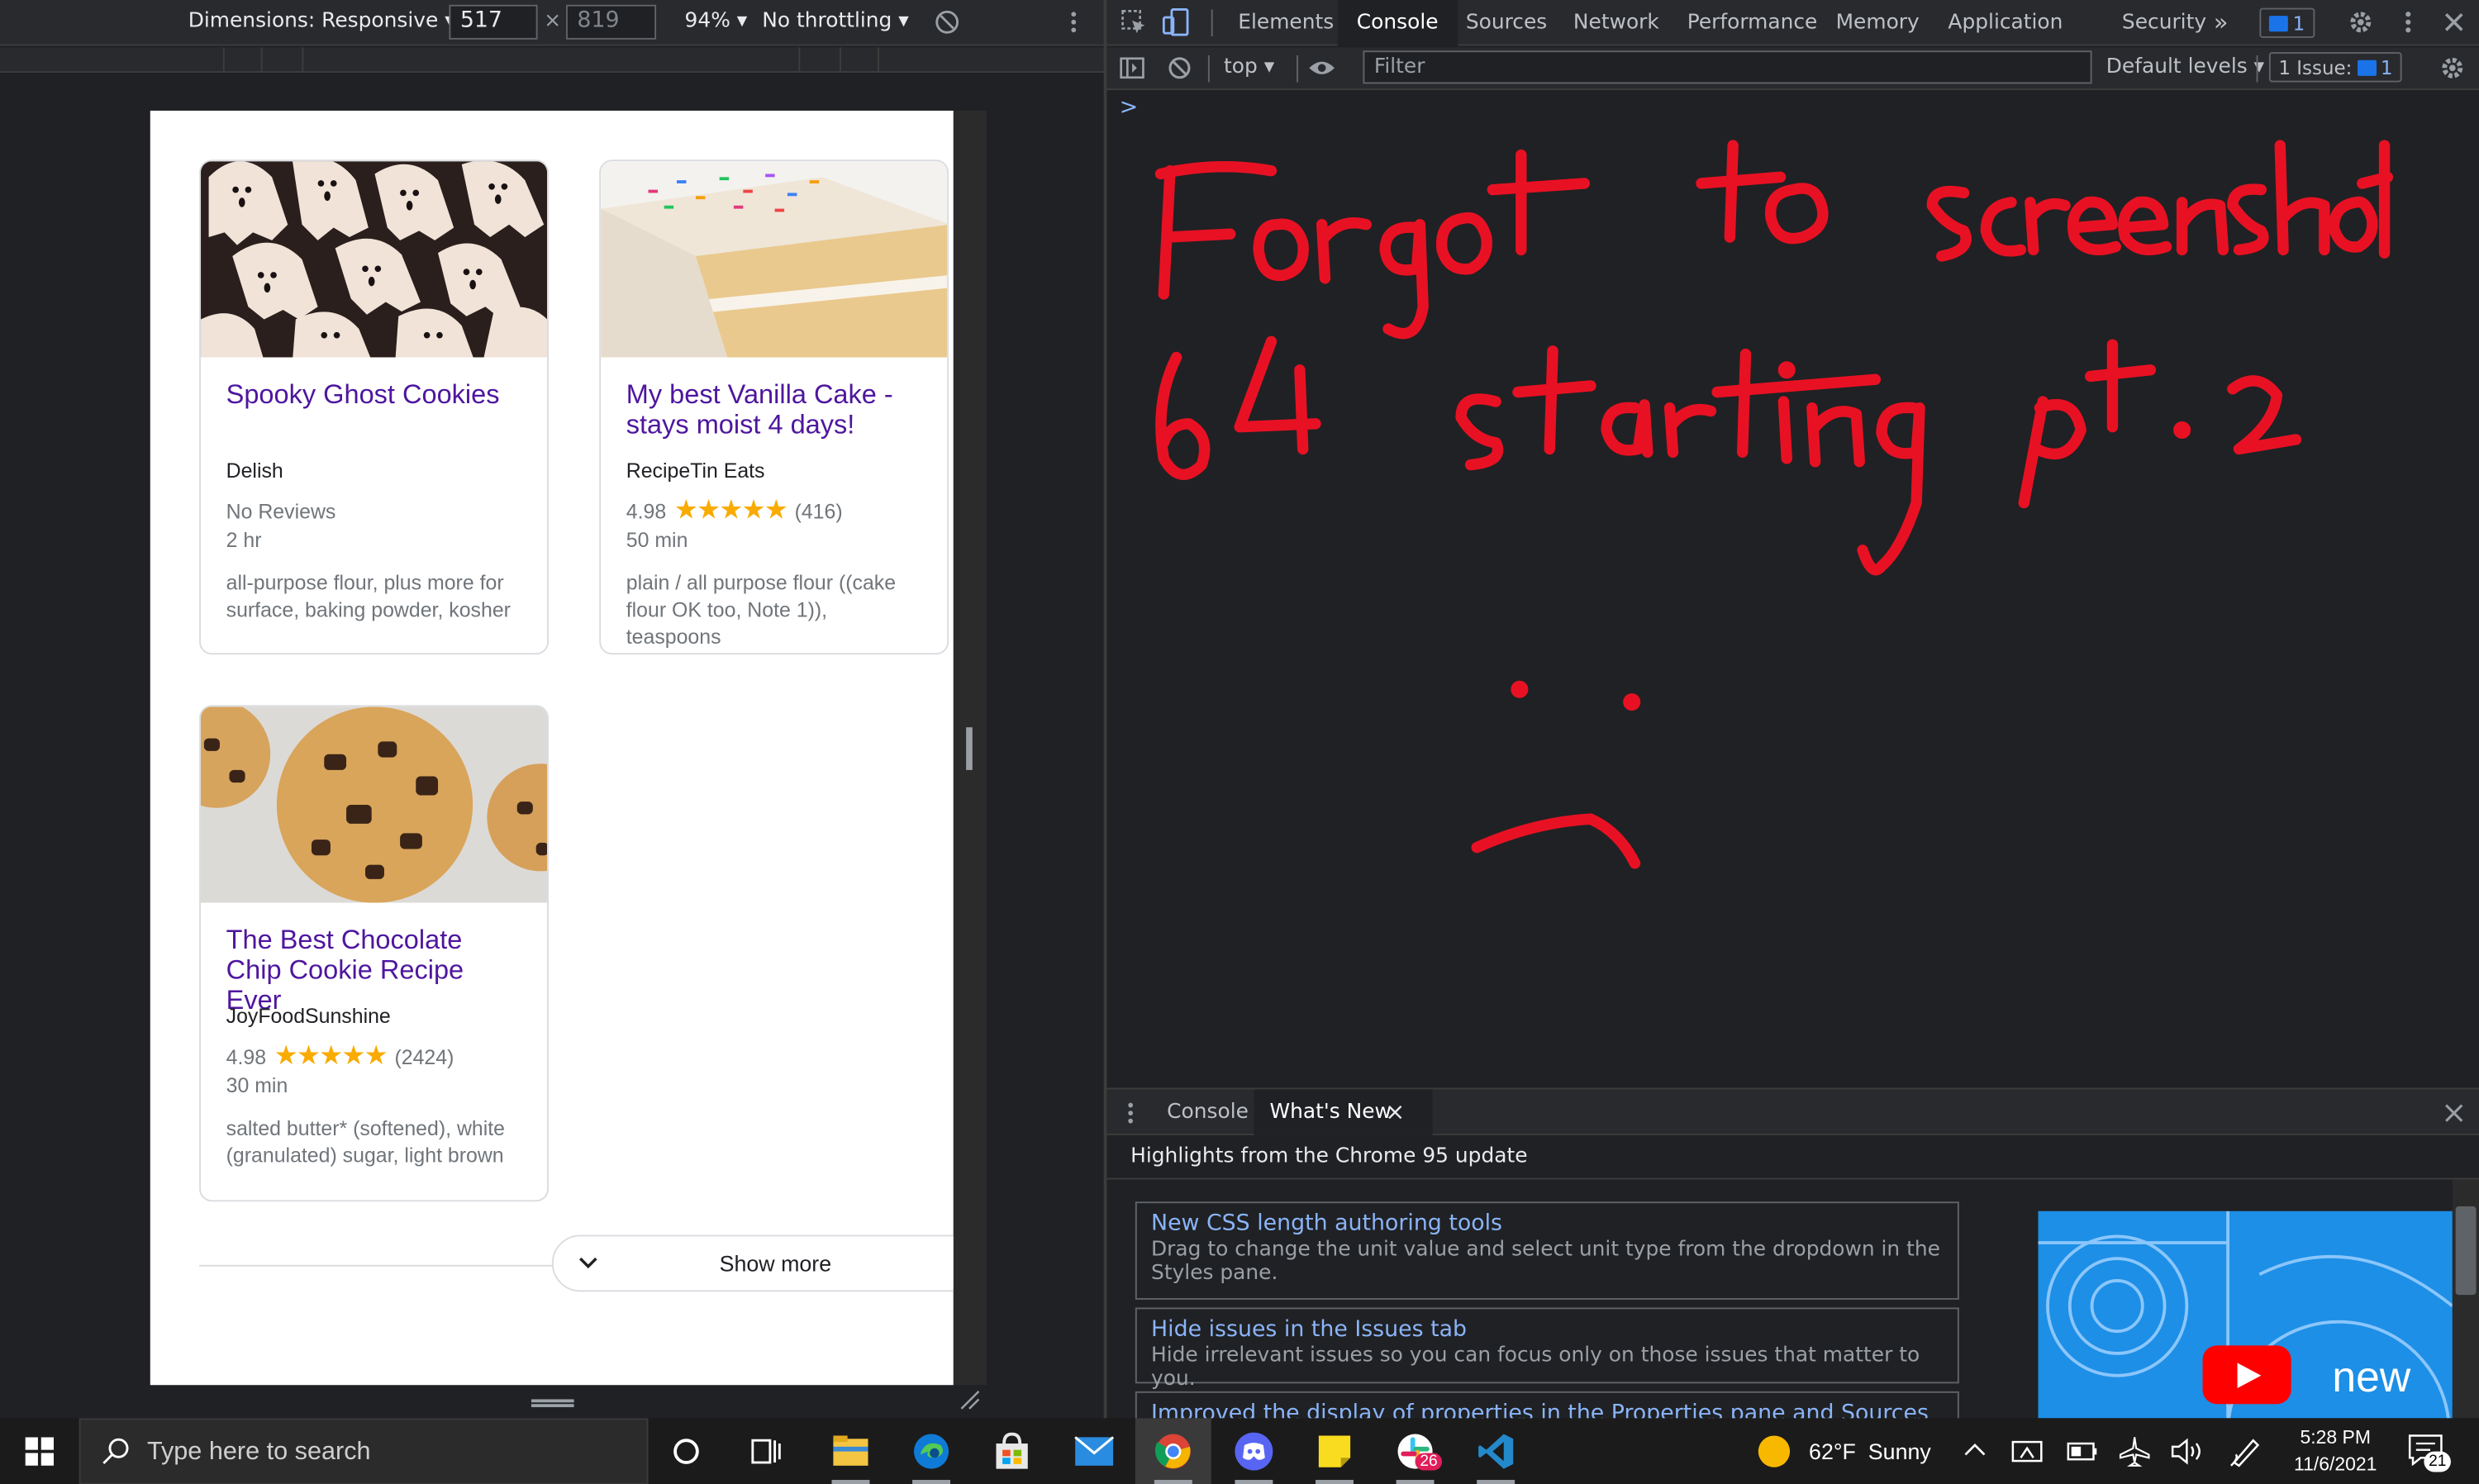 The height and width of the screenshot is (1484, 2479). What do you see at coordinates (2135, 1451) in the screenshot?
I see `airplane-mode-icon` at bounding box center [2135, 1451].